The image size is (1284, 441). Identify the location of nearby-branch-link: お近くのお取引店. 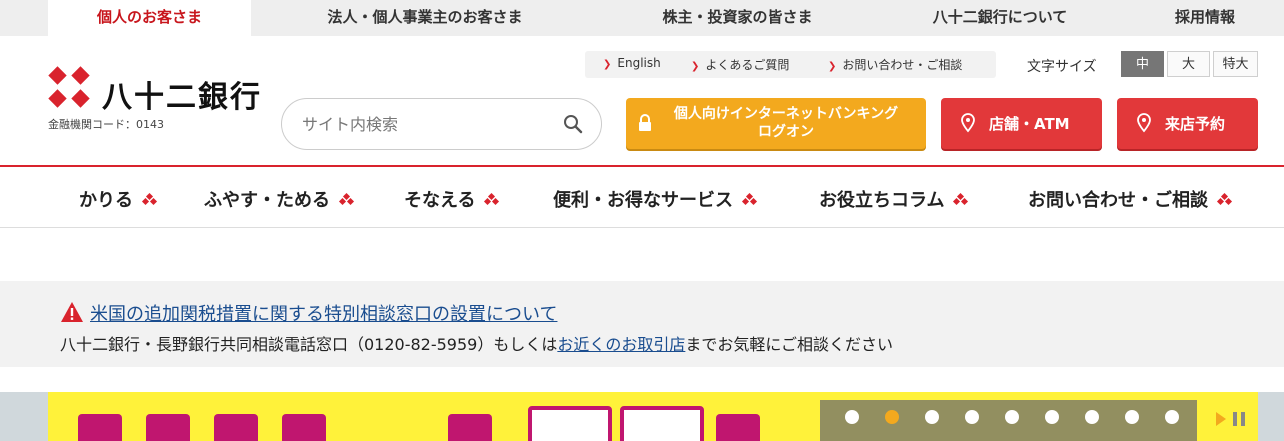
(621, 344).